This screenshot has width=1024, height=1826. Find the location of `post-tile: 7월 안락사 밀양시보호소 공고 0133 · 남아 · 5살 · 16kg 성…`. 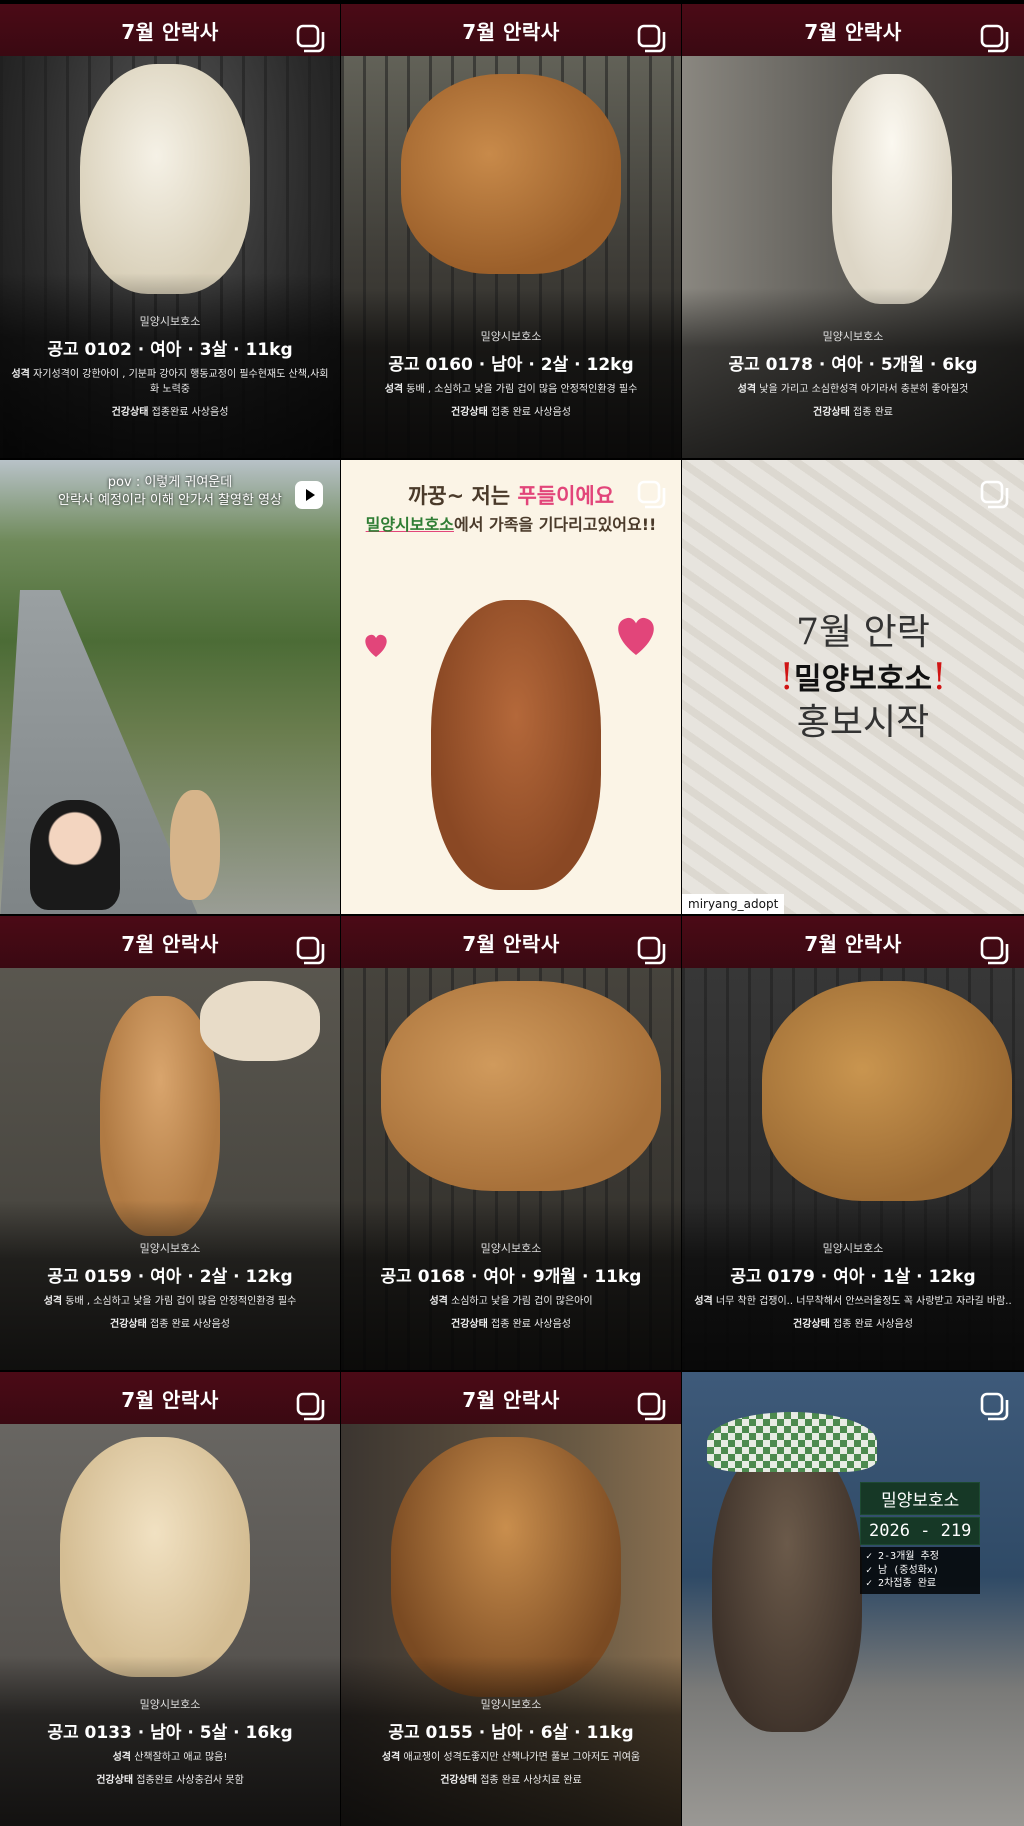

post-tile: 7월 안락사 밀양시보호소 공고 0133 · 남아 · 5살 · 16kg 성… is located at coordinates (170, 1599).